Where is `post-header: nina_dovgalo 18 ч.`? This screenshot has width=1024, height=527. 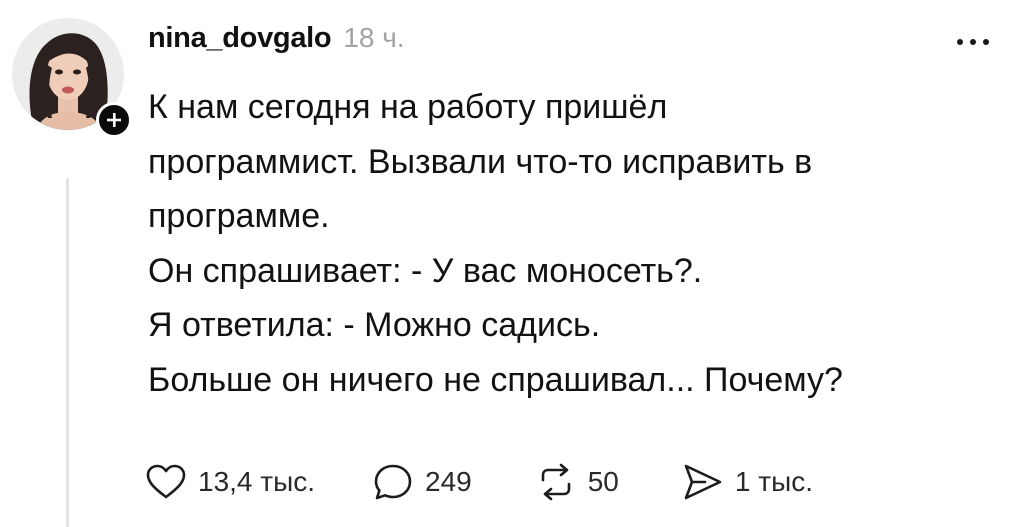 post-header: nina_dovgalo 18 ч. is located at coordinates (276, 44).